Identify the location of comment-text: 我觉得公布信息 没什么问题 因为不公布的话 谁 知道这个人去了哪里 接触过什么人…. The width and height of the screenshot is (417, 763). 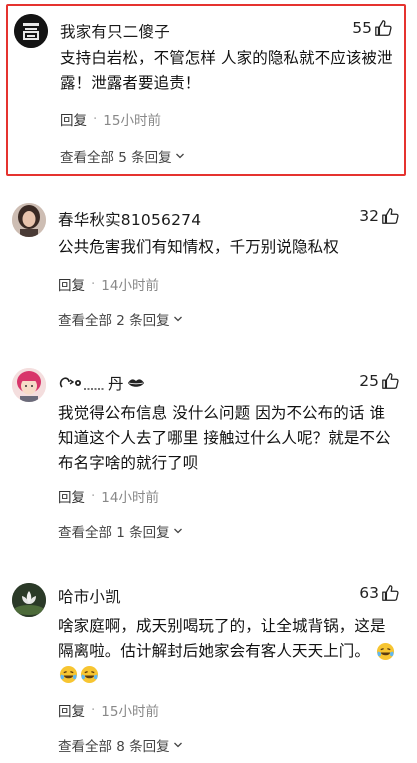
(224, 438).